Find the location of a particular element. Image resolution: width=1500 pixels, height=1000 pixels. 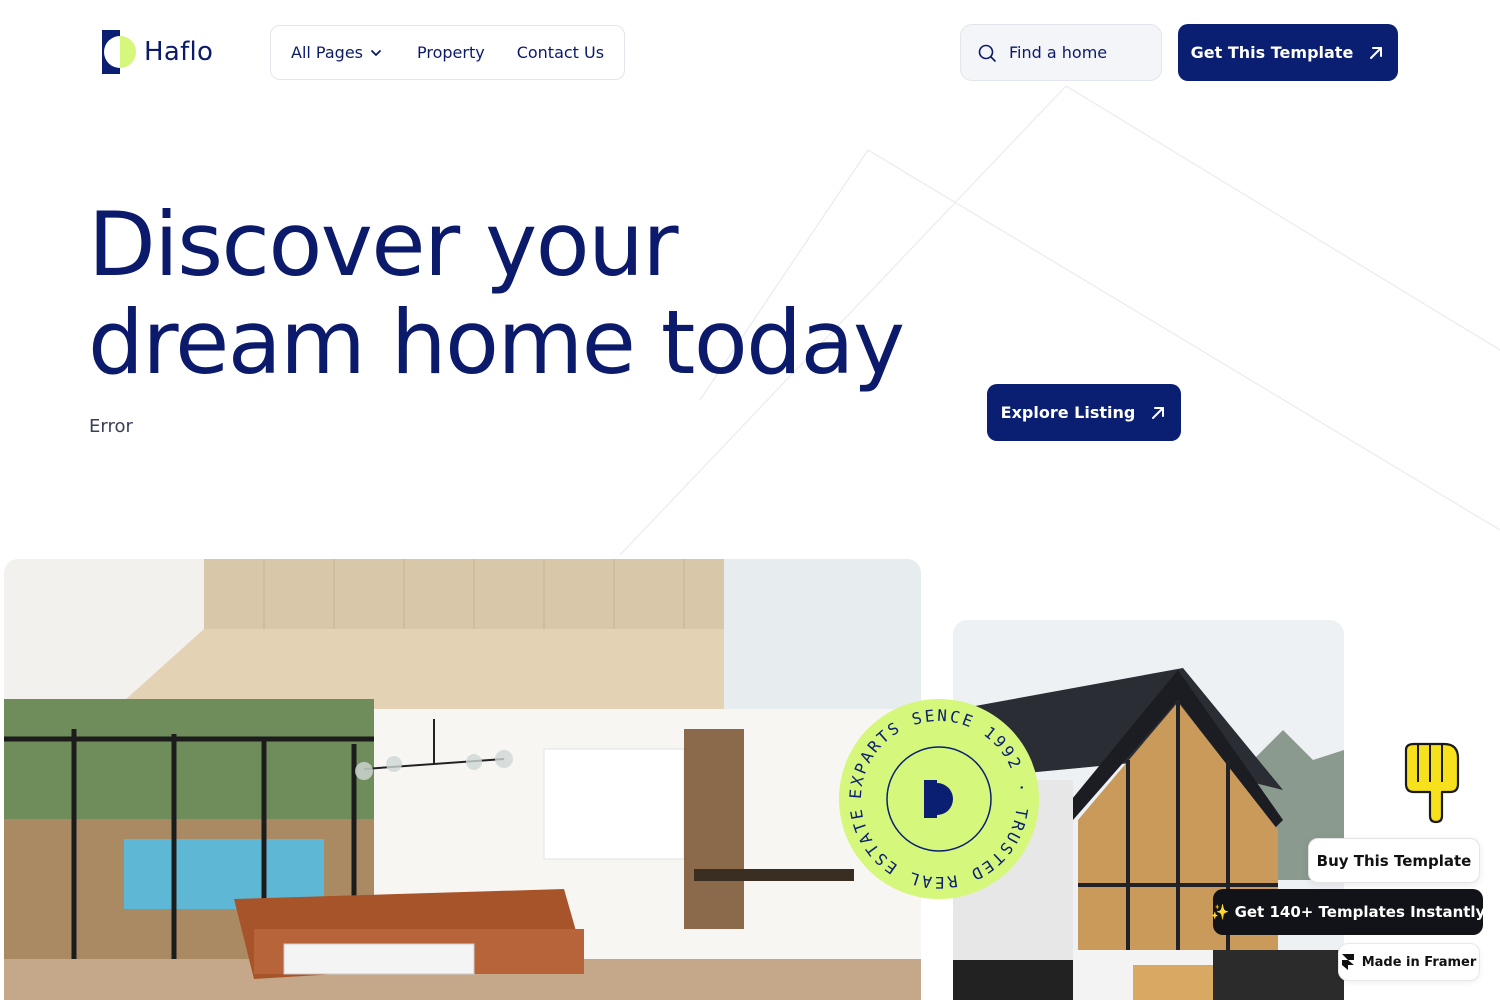

nav-item-property: Property is located at coordinates (451, 52).